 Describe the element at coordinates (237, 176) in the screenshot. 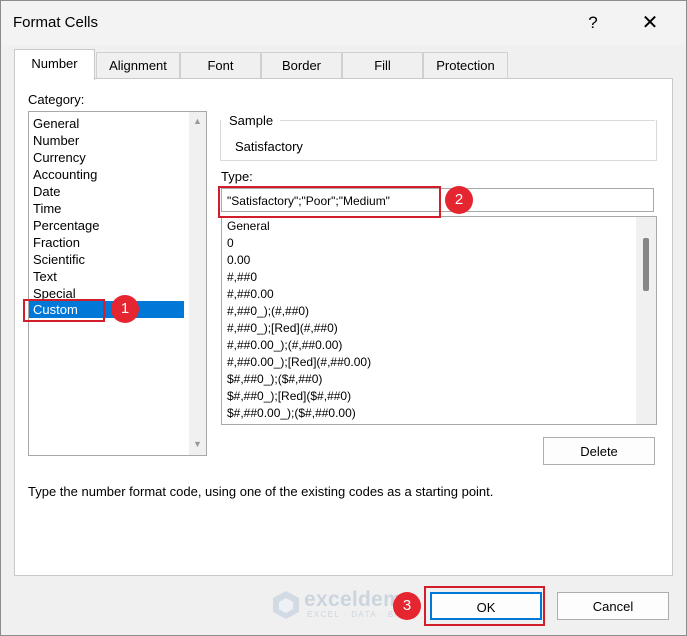

I see `type-label: Type:` at that location.